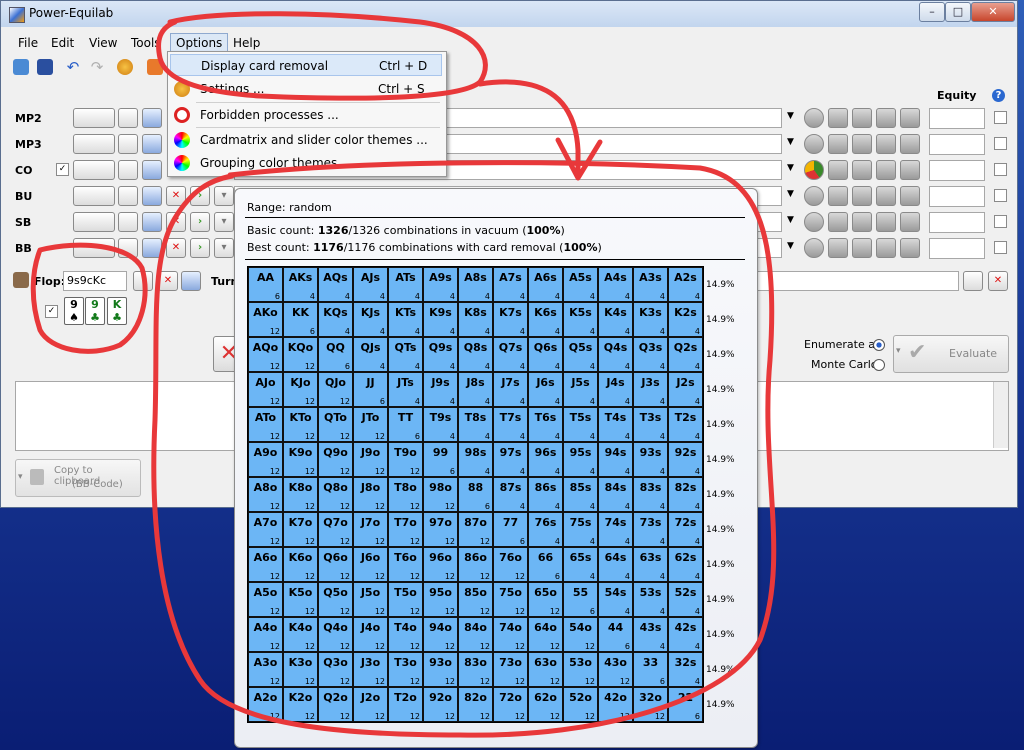 The width and height of the screenshot is (1024, 750). I want to click on annotation-circle-flop, so click(89, 298).